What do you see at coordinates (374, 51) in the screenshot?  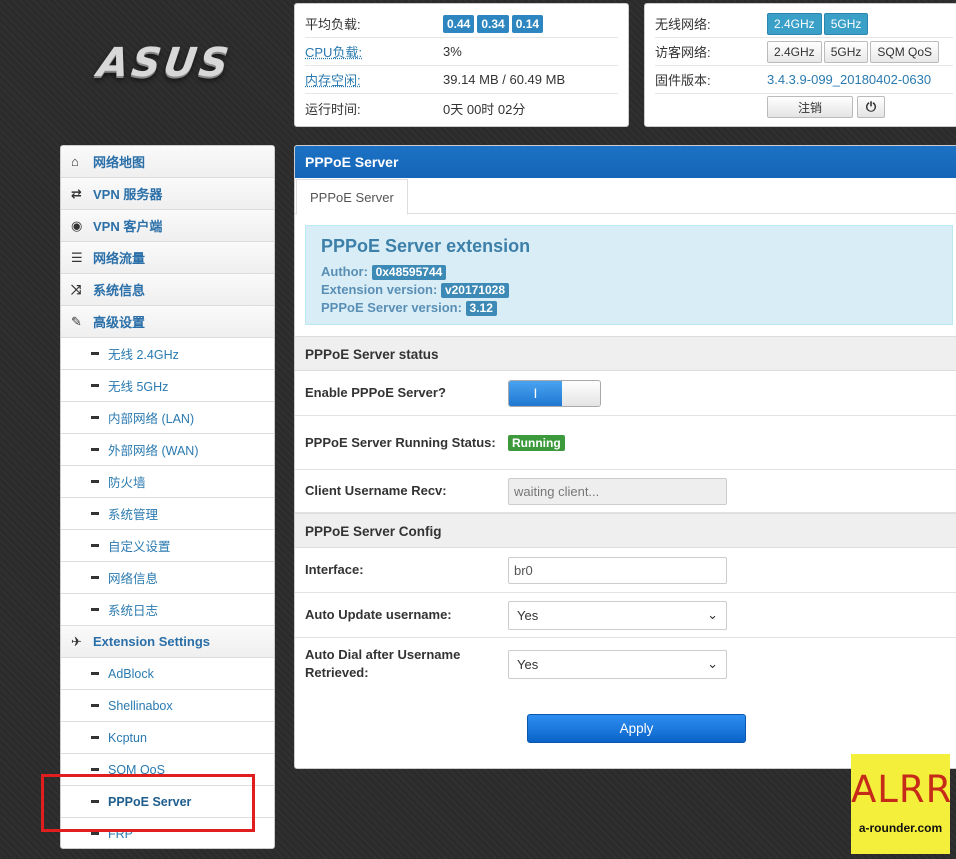 I see `cpu-load-link: CPU负载:` at bounding box center [374, 51].